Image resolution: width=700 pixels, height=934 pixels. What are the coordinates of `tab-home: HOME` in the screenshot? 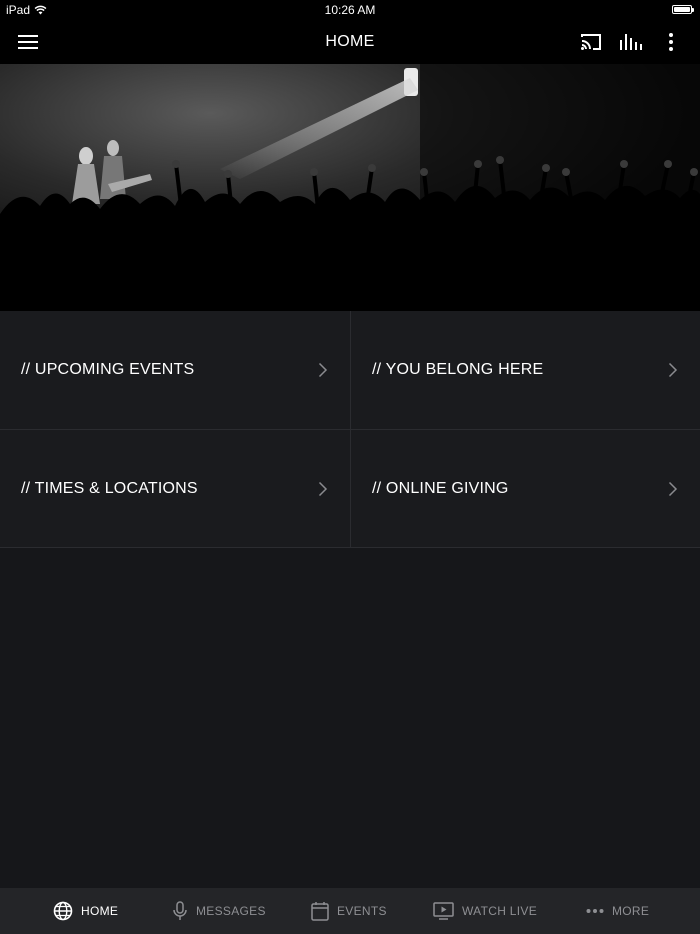 It's located at (85, 911).